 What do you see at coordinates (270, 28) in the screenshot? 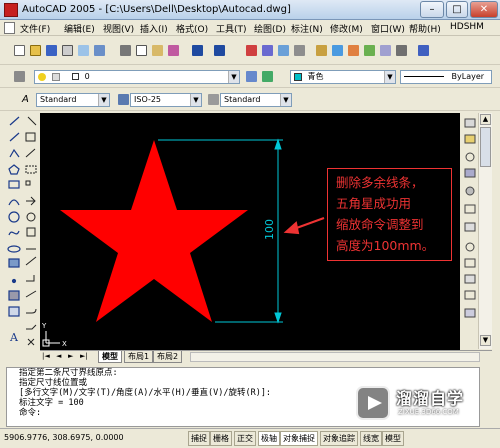
I see `menu-draw: 绘图(D)` at bounding box center [270, 28].